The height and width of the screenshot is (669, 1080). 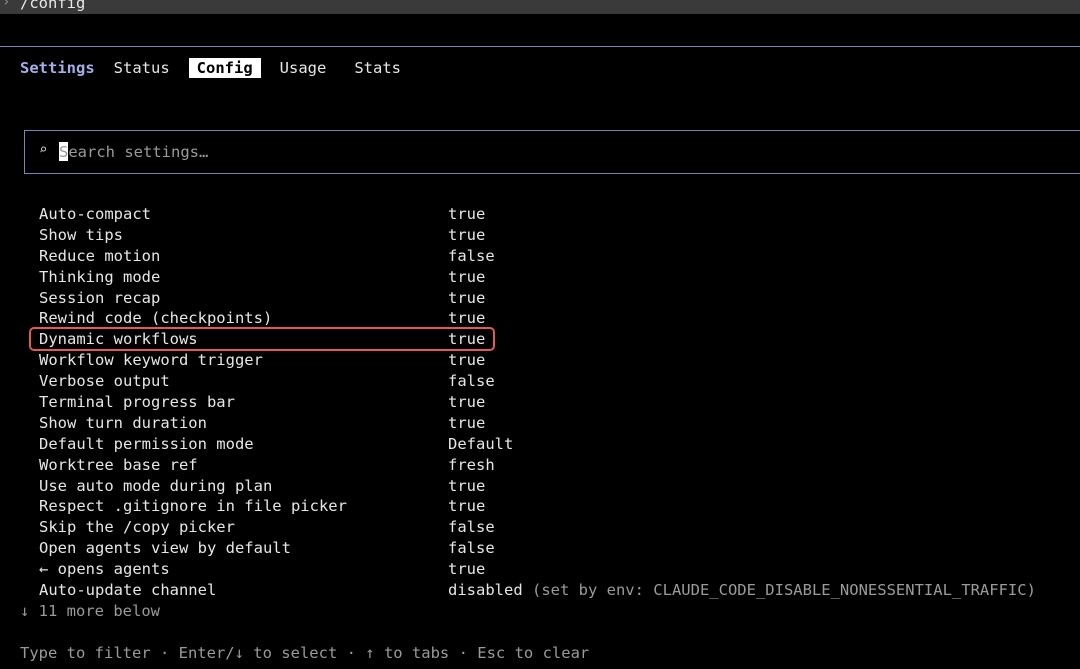 I want to click on setting-label: Default permission mode, so click(x=146, y=443).